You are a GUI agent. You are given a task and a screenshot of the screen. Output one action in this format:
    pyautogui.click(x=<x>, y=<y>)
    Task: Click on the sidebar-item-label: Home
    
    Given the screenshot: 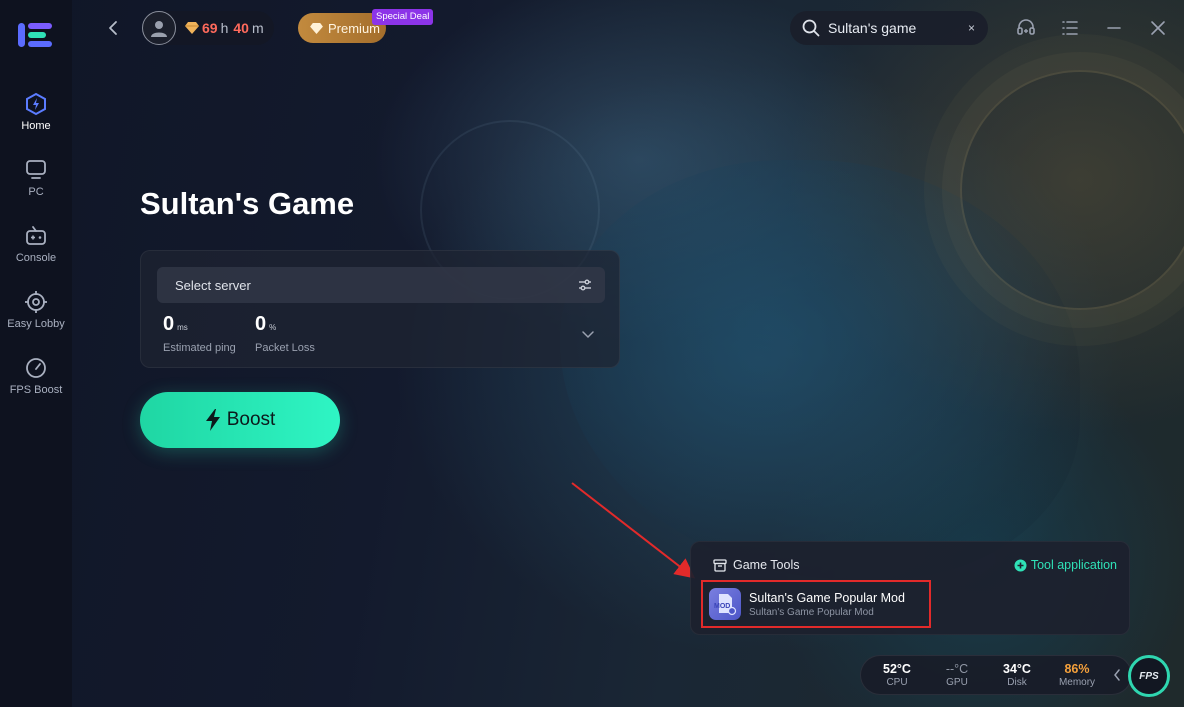 What is the action you would take?
    pyautogui.click(x=36, y=126)
    